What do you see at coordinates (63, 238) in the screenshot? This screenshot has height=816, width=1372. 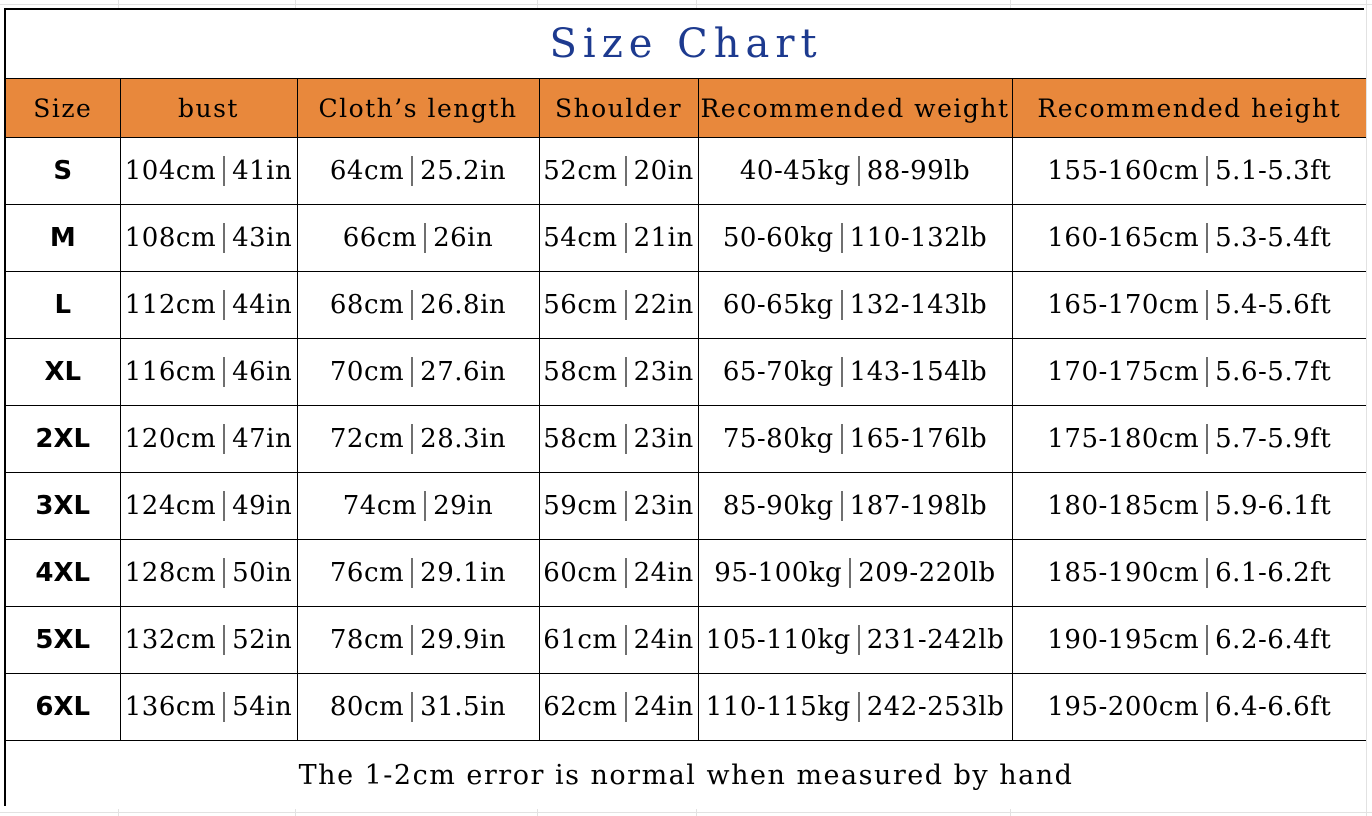 I see `cell-size: M` at bounding box center [63, 238].